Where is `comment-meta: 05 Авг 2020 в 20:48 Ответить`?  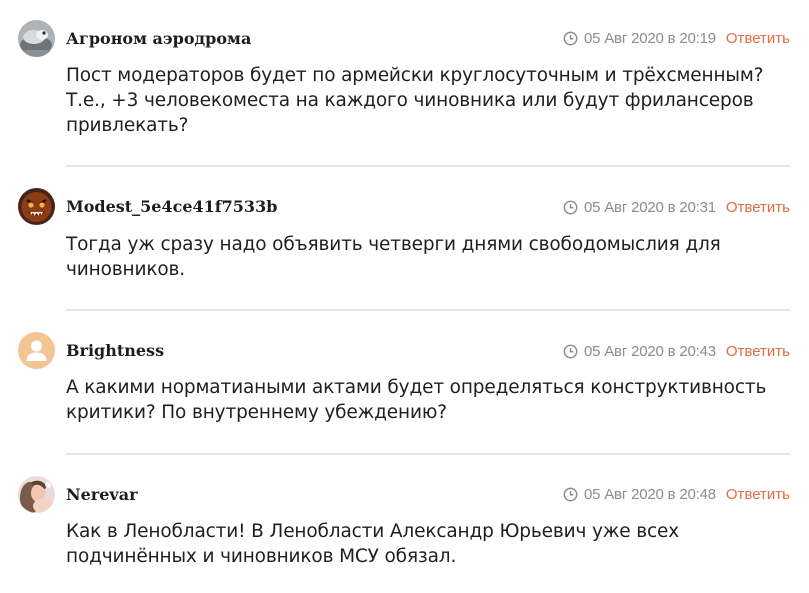
comment-meta: 05 Авг 2020 в 20:48 Ответить is located at coordinates (676, 494).